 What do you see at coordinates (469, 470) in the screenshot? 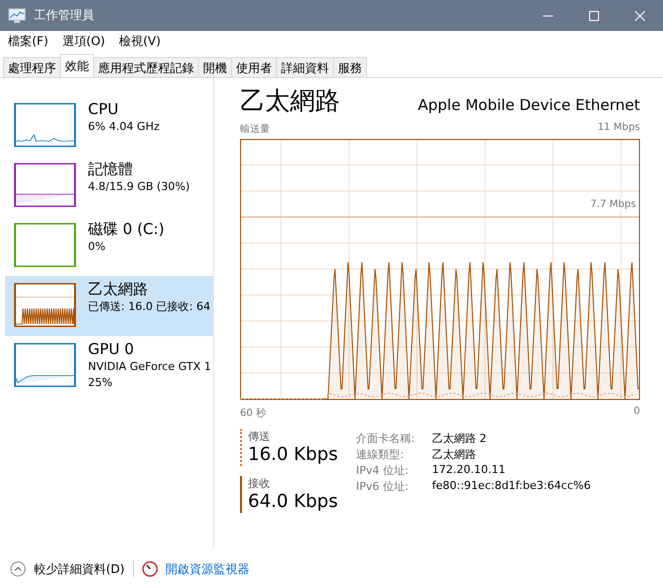
I see `property-value: 172.20.10.11` at bounding box center [469, 470].